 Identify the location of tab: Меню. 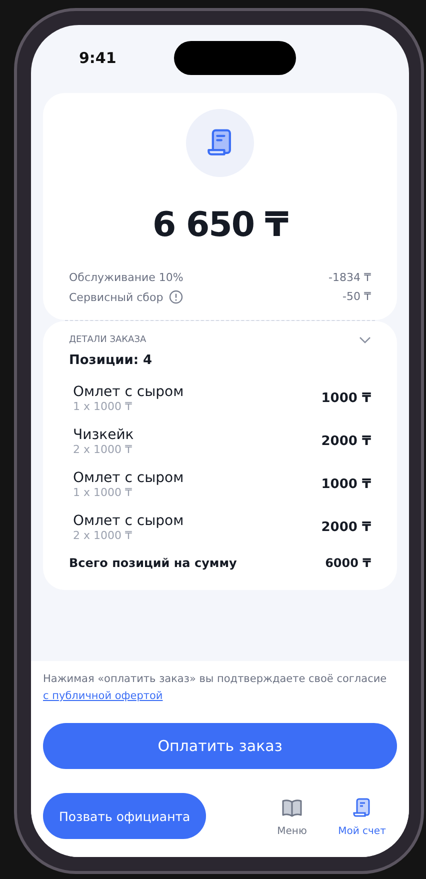
(292, 816).